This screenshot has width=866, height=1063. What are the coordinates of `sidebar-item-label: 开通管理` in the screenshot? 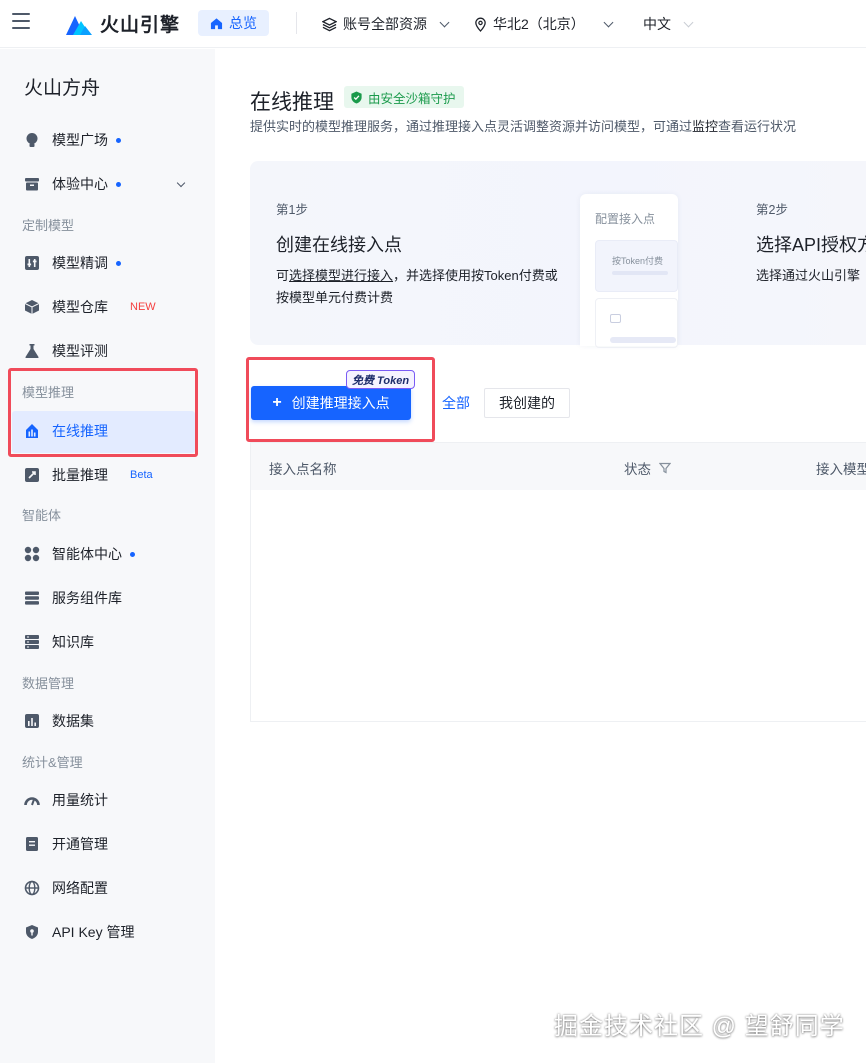 It's located at (80, 844).